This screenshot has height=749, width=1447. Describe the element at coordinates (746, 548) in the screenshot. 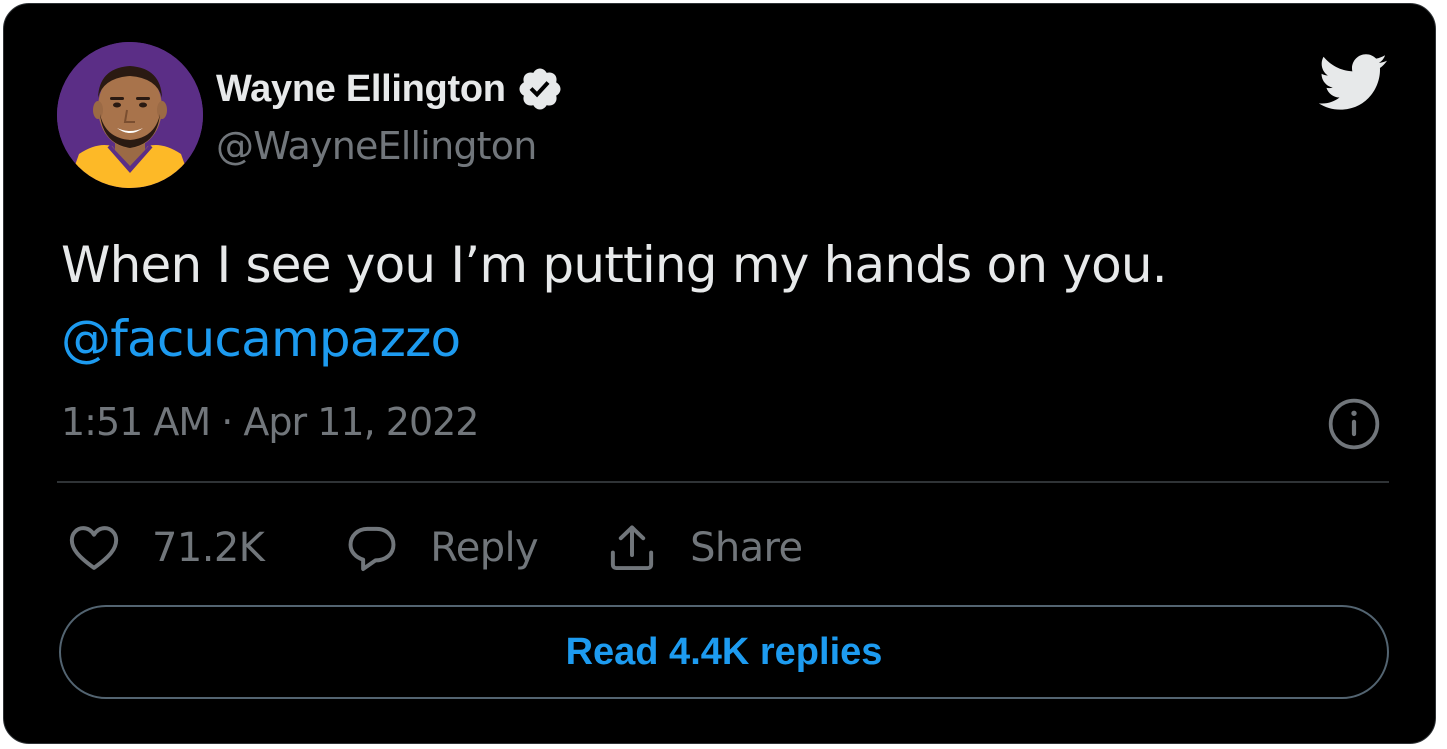

I see `share-label: Share` at that location.